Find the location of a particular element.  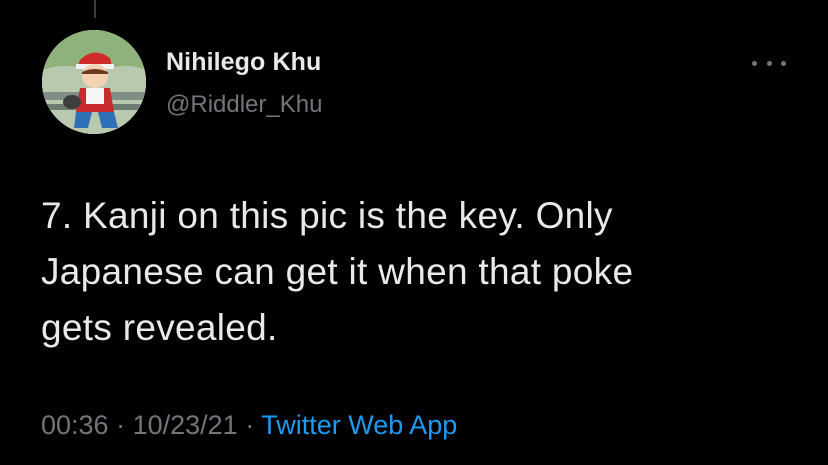

avatar-image is located at coordinates (94, 82).